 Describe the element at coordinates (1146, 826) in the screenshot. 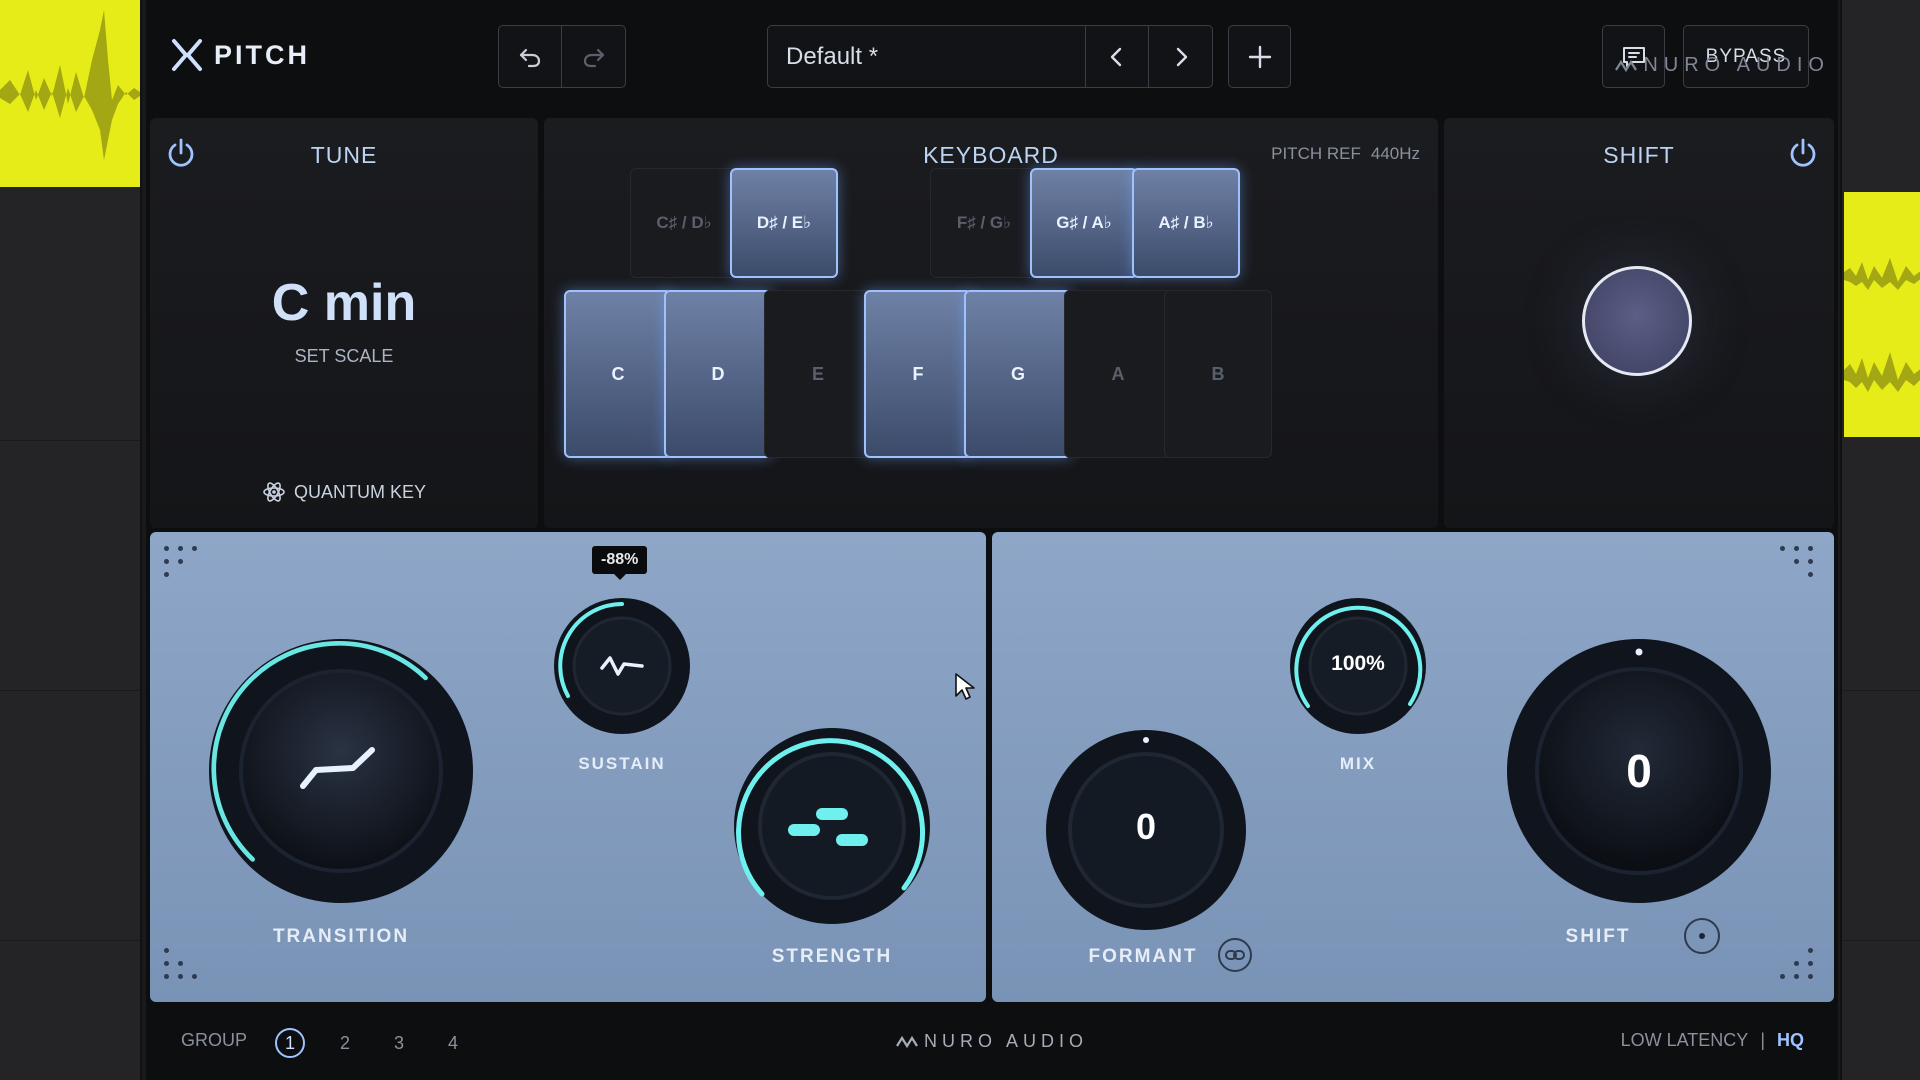

I see `formant-value: 0` at that location.